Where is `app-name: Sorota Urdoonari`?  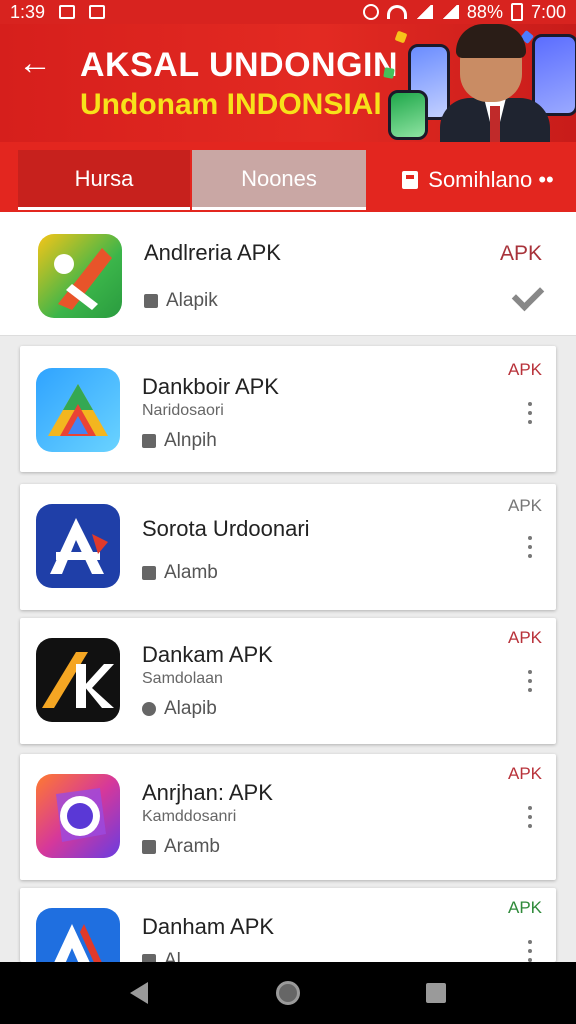 app-name: Sorota Urdoonari is located at coordinates (226, 528).